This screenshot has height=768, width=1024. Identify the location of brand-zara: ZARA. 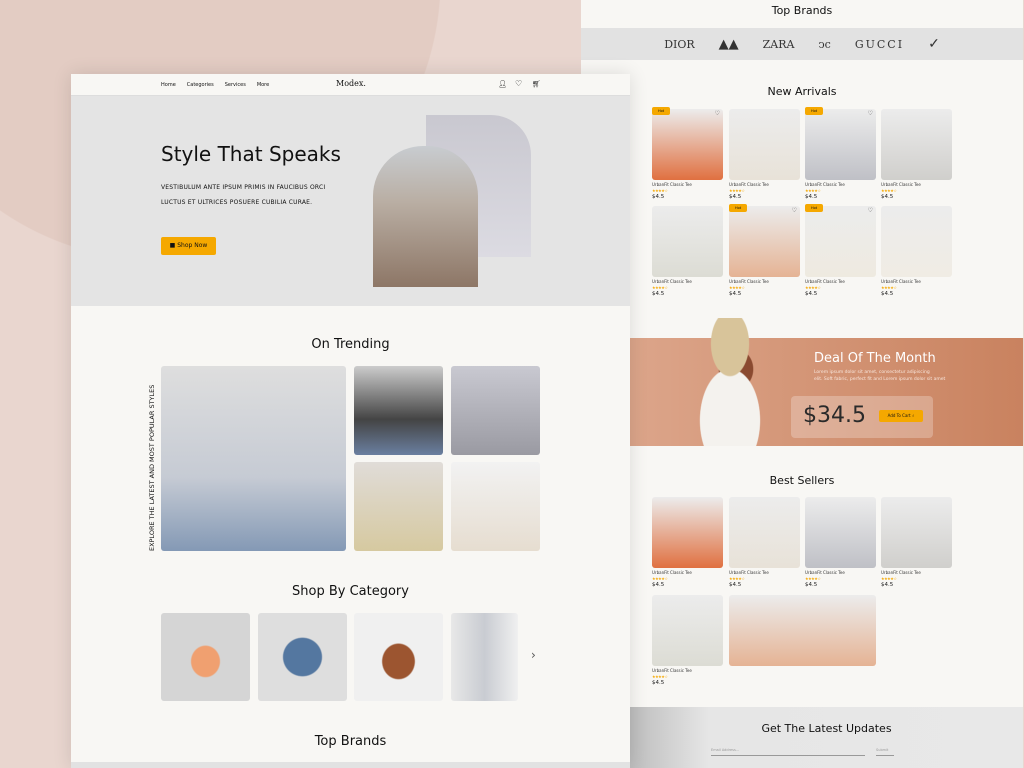
(779, 44).